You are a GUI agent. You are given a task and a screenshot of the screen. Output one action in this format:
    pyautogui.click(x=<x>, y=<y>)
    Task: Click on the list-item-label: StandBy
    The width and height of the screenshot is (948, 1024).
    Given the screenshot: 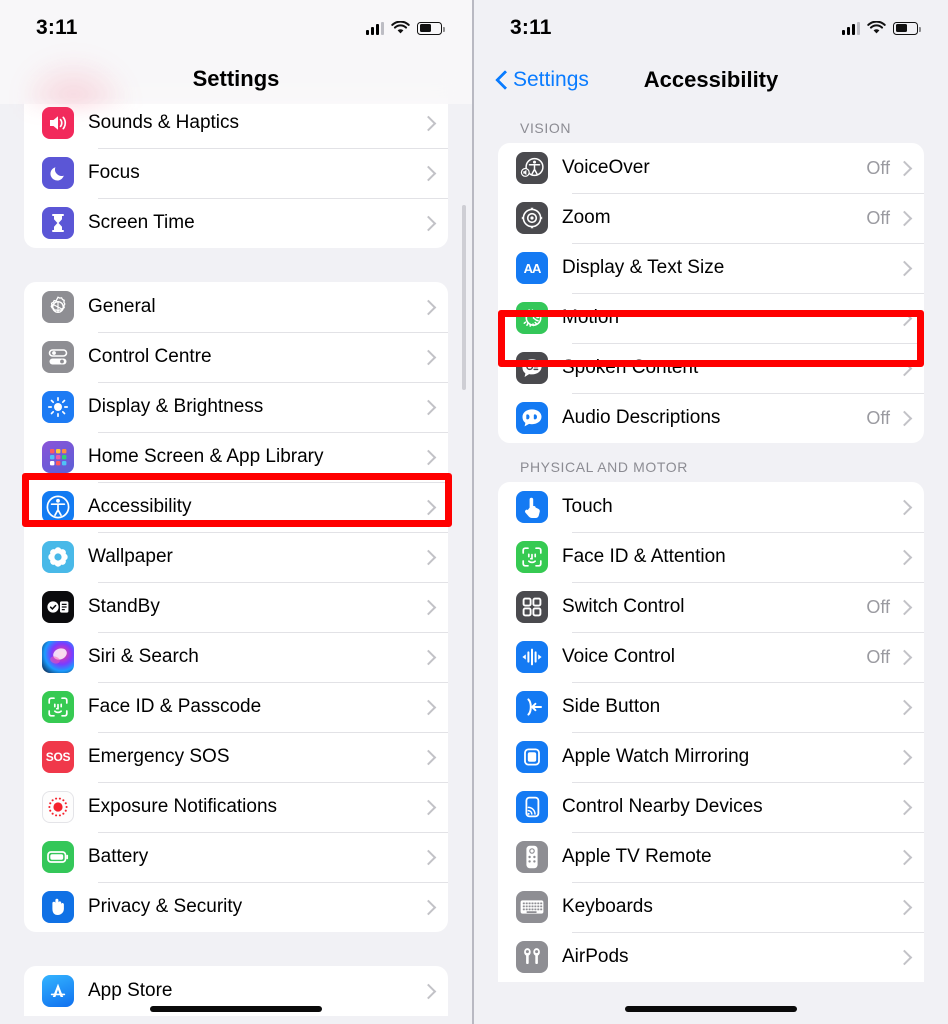 What is the action you would take?
    pyautogui.click(x=124, y=606)
    